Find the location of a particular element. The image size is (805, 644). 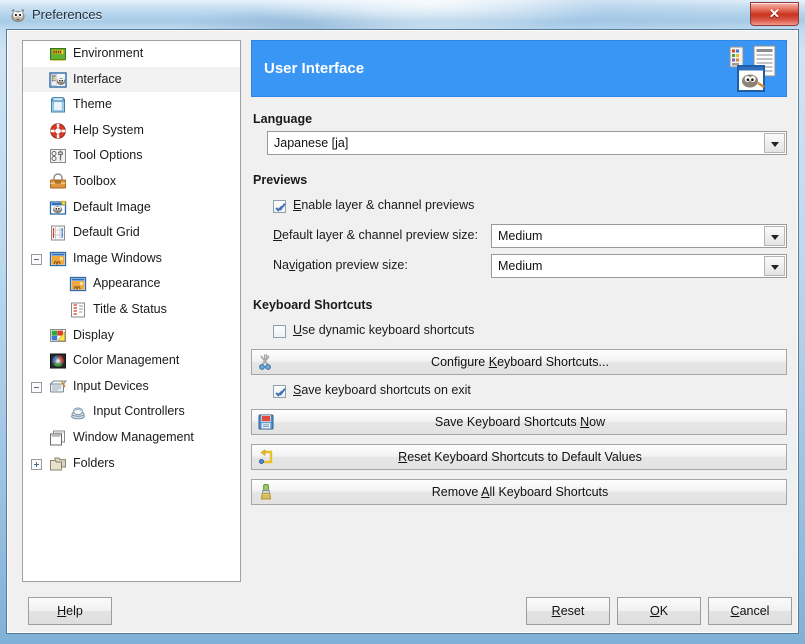

sidebar-item-input-devices: Input Devices is located at coordinates (131, 387).